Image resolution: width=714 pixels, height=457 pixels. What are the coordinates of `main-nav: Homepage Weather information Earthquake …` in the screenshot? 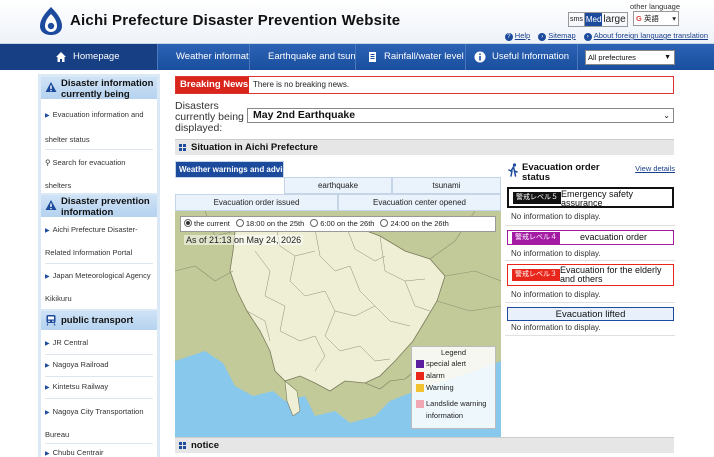 It's located at (357, 57).